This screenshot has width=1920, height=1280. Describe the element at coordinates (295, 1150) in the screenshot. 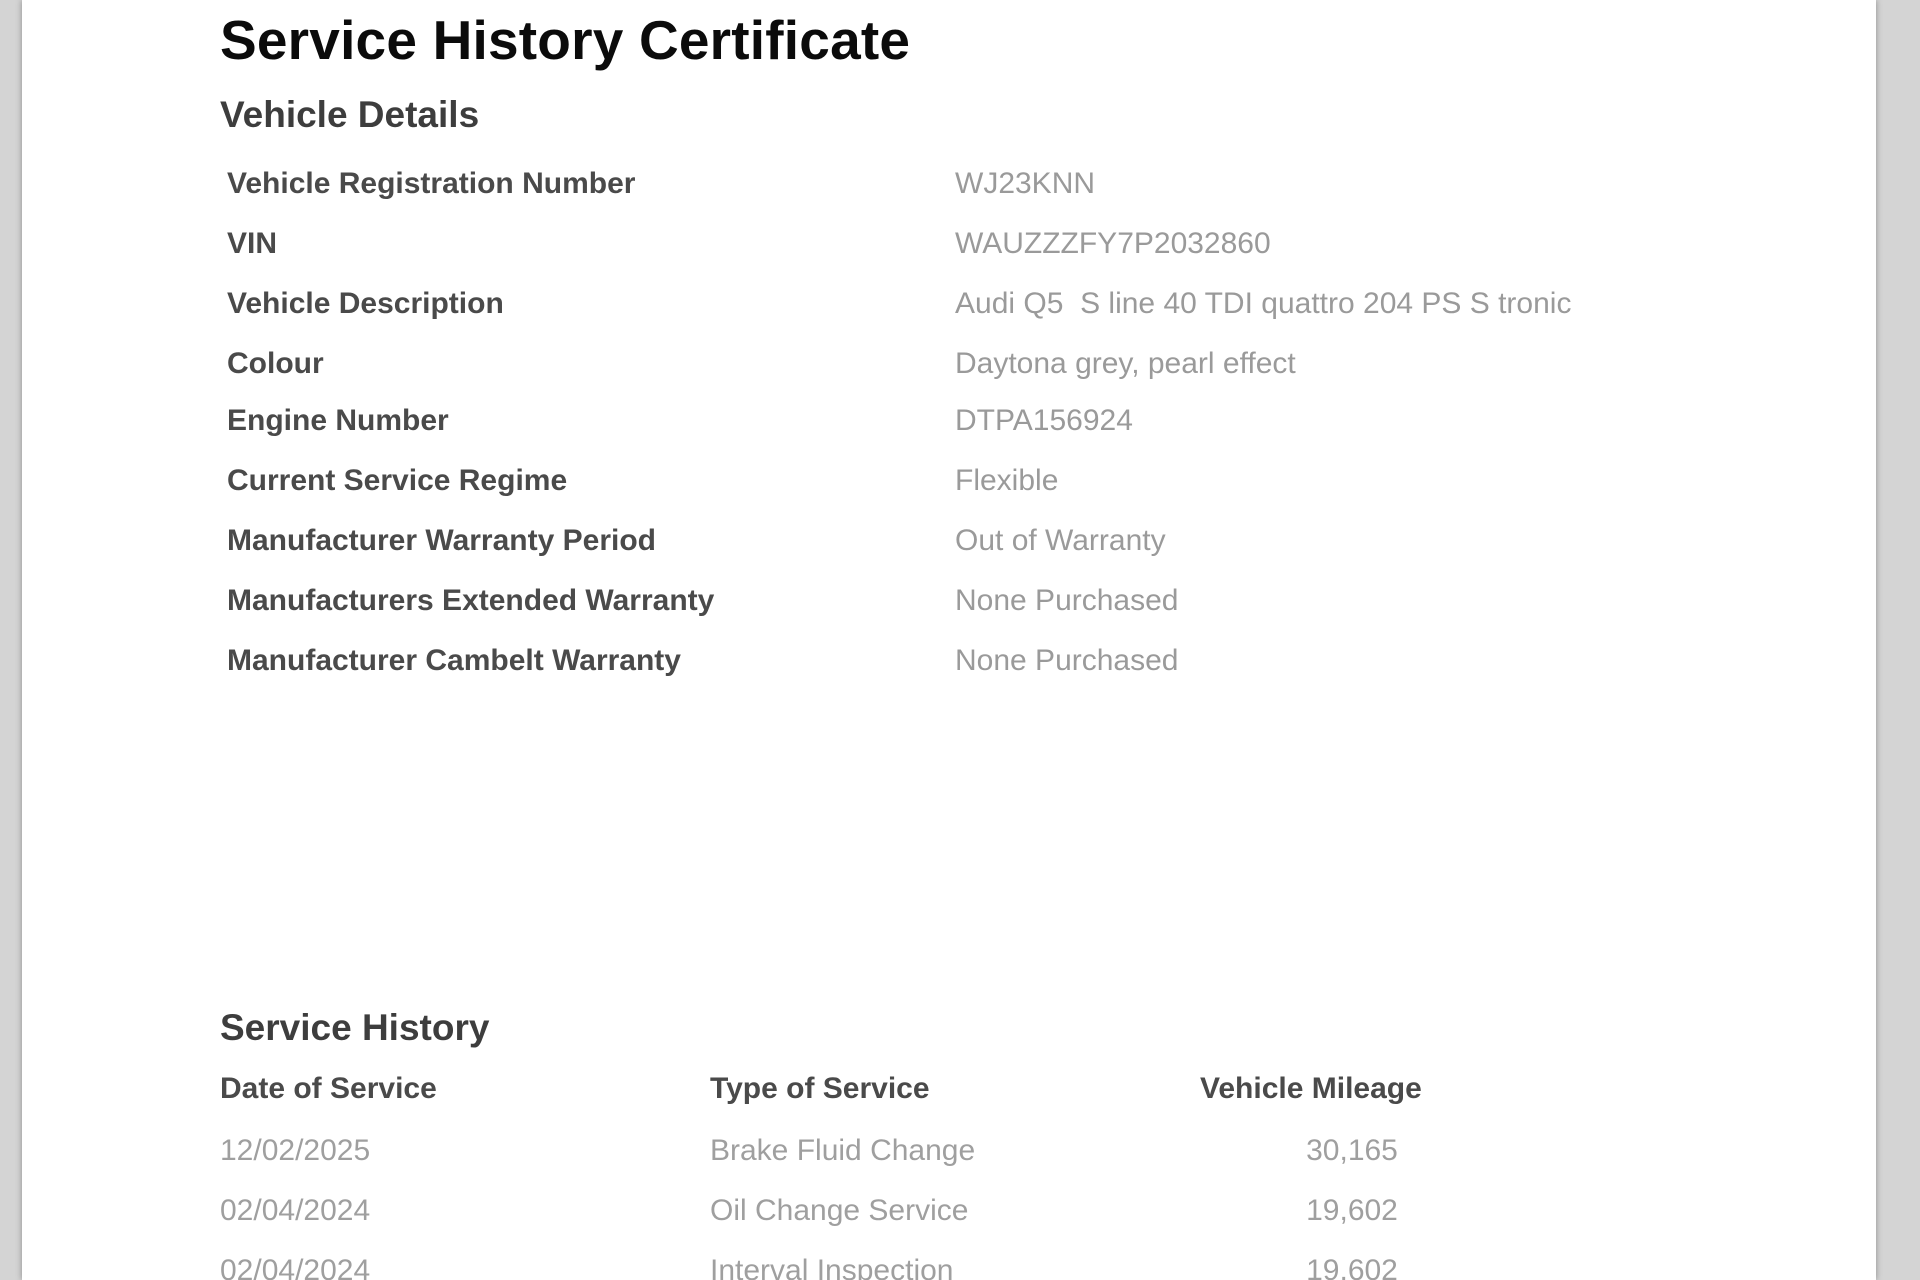

I see `service-date: 12/02/2025` at that location.